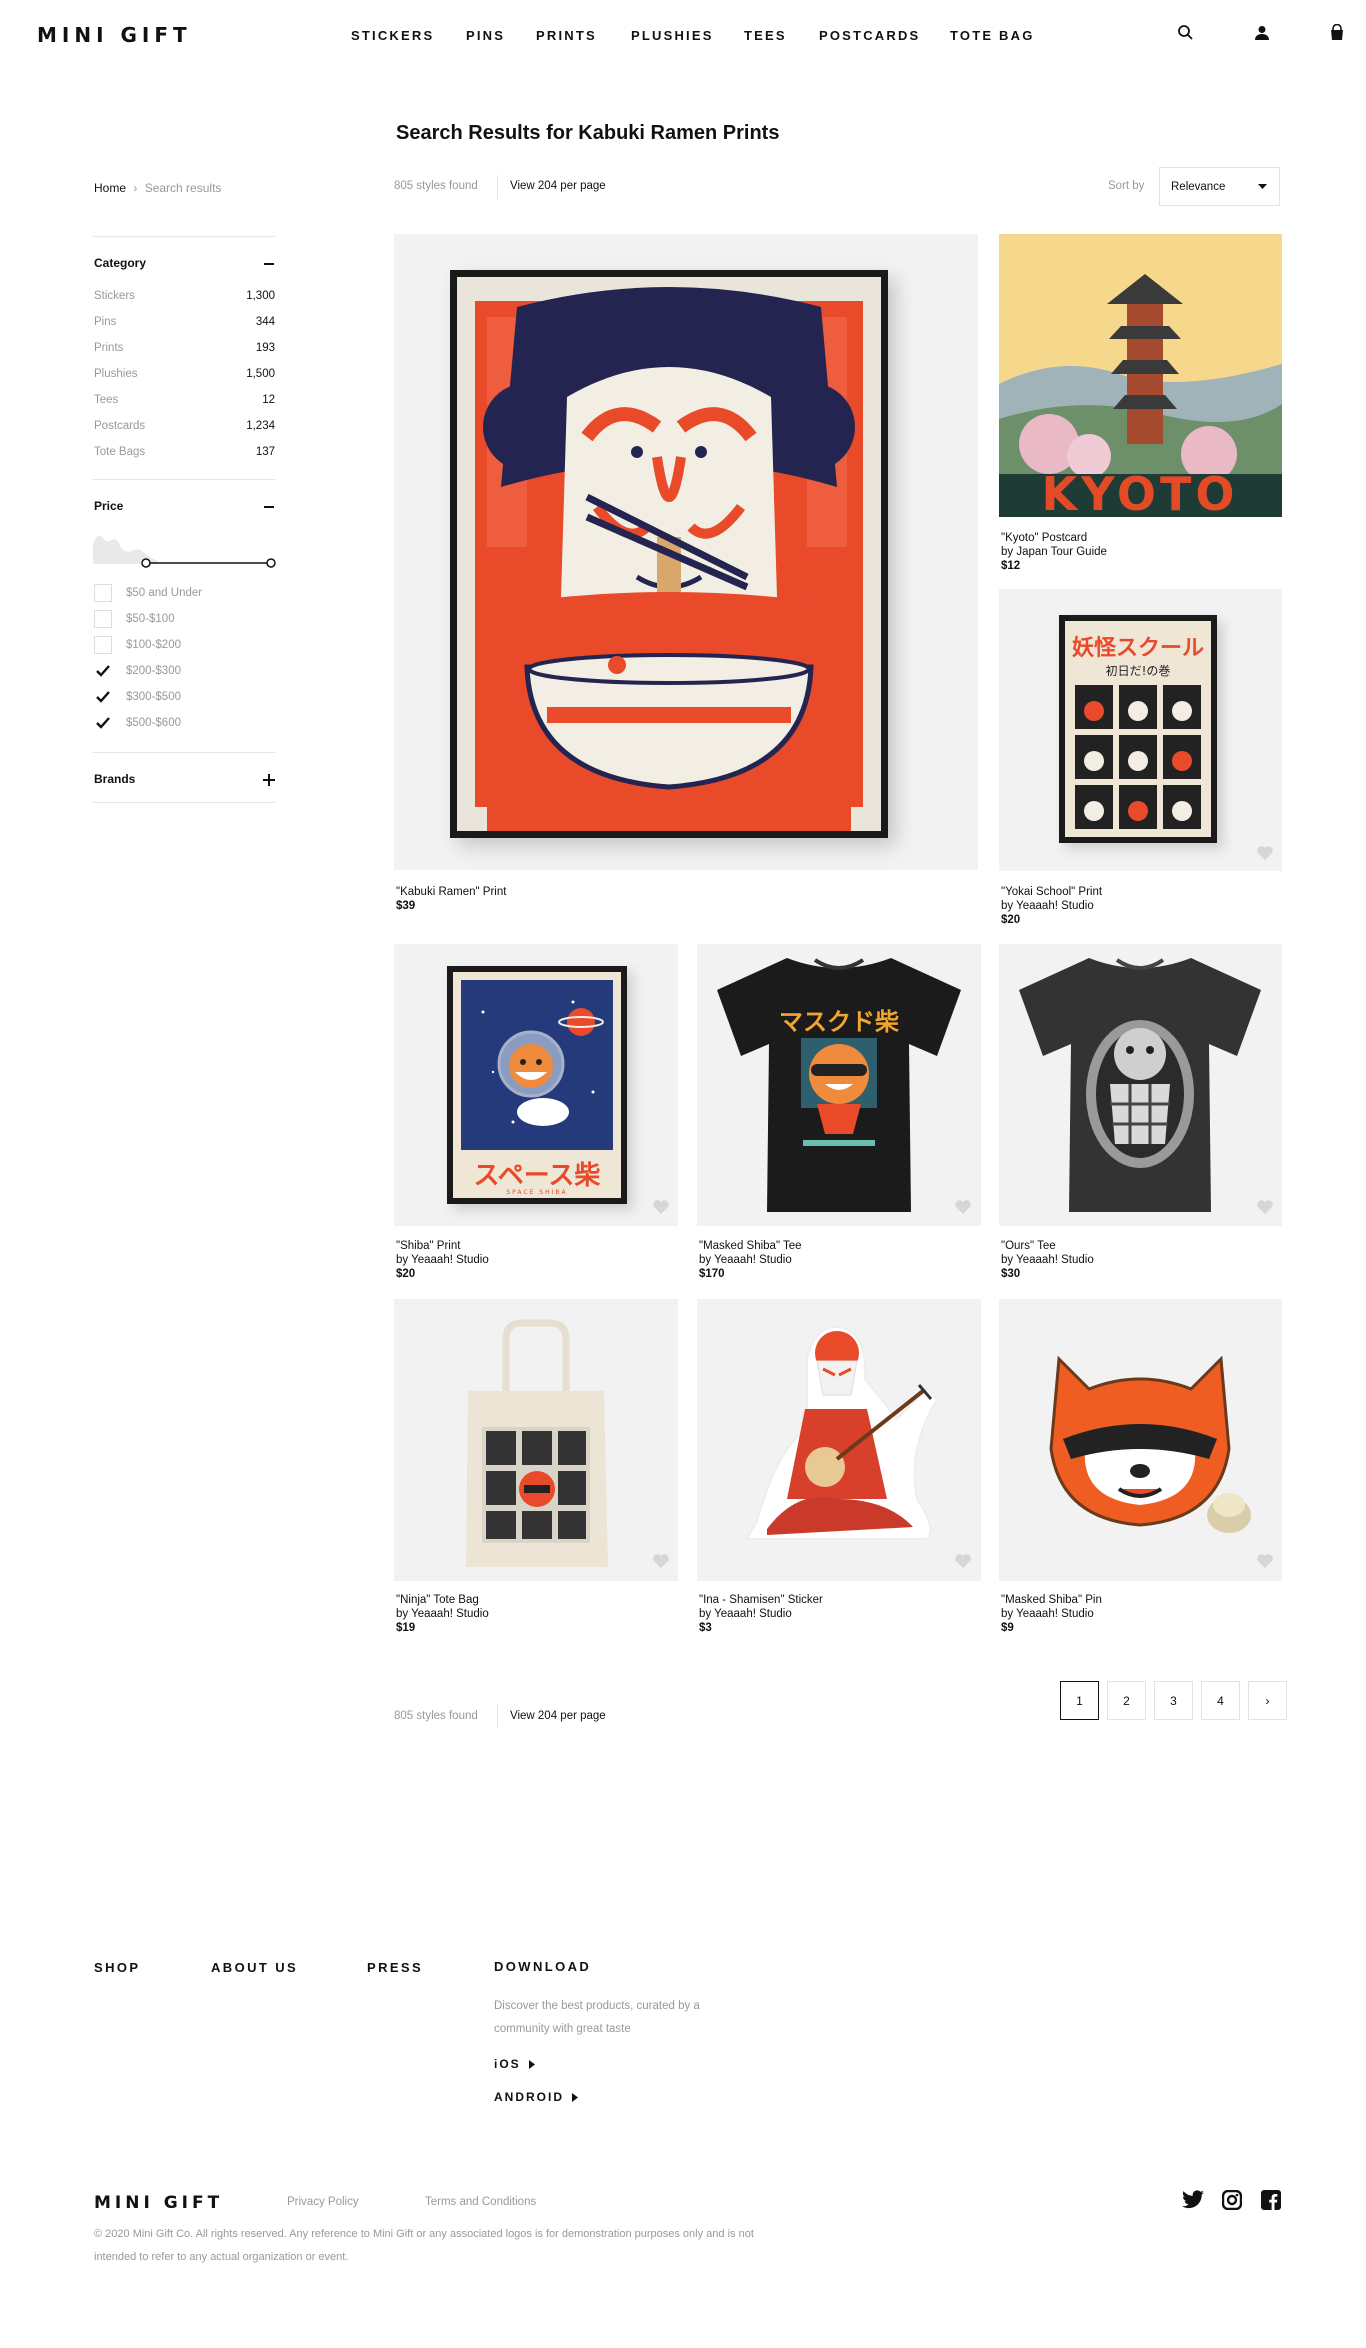 The image size is (1366, 2348). Describe the element at coordinates (514, 2064) in the screenshot. I see `ios-link: iOS` at that location.